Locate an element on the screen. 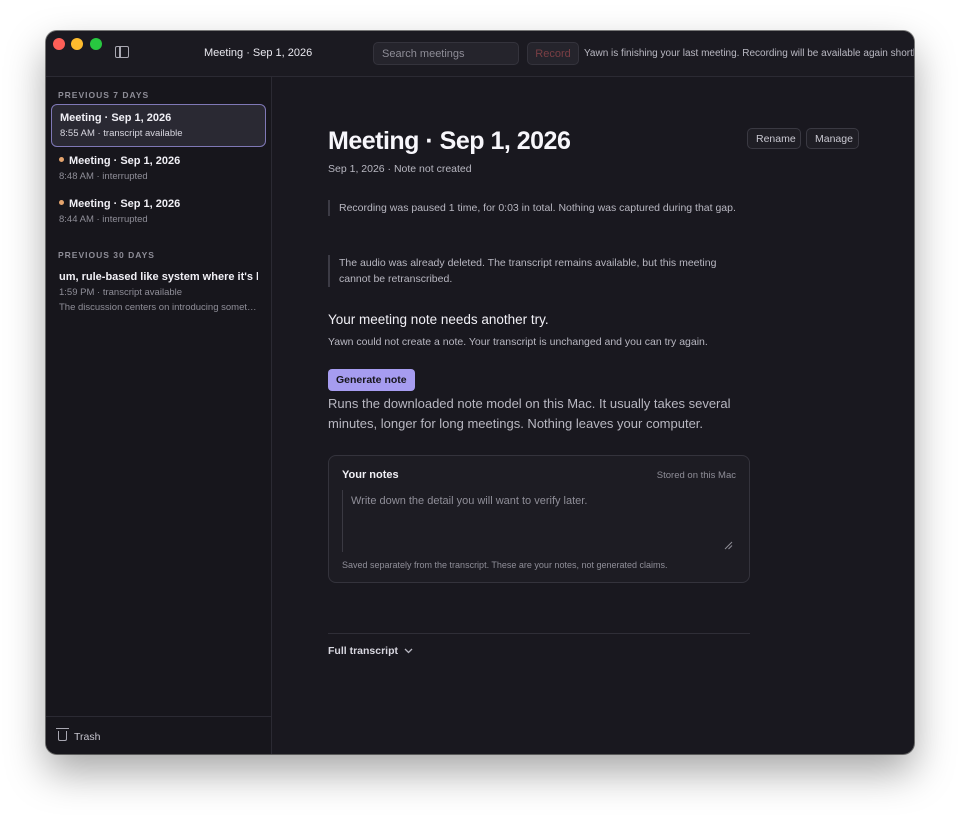  search-input is located at coordinates (446, 53).